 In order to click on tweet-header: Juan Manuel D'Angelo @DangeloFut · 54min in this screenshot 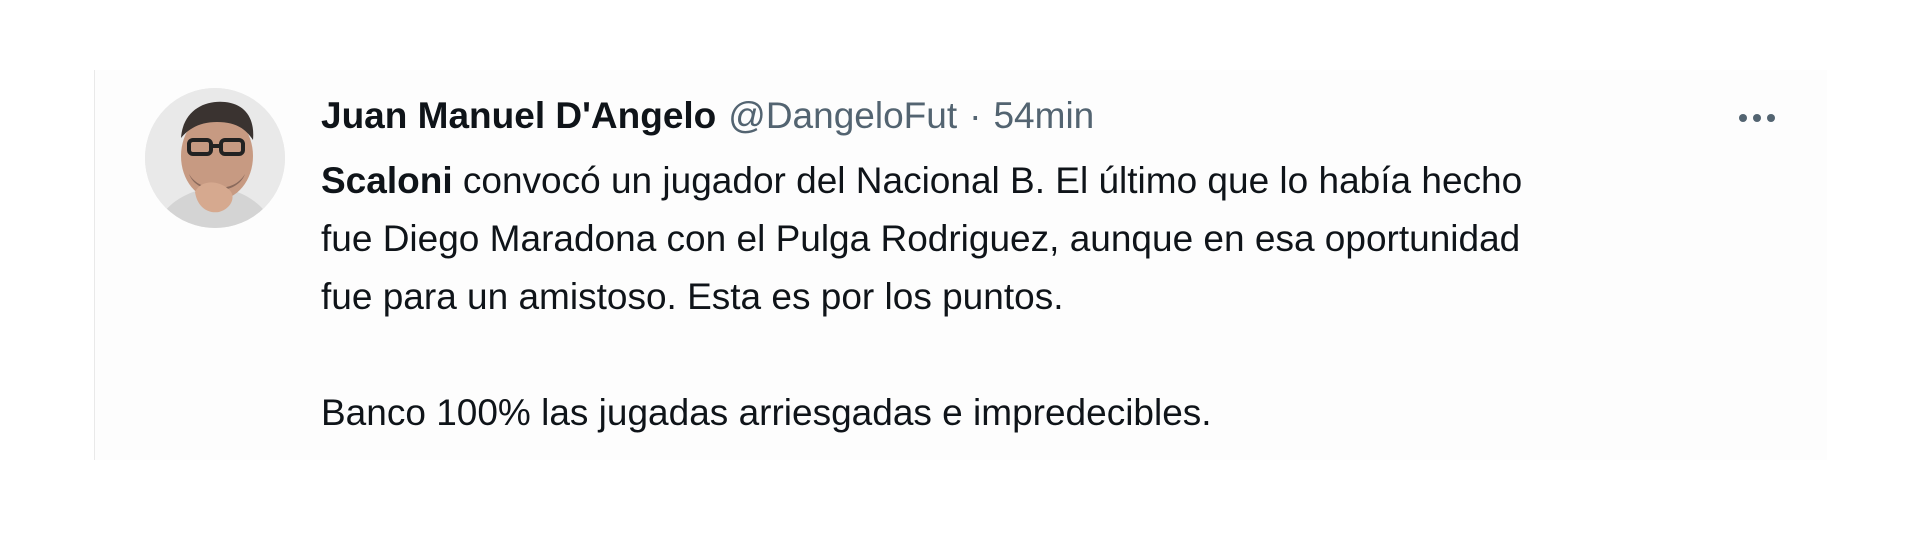, I will do `click(707, 116)`.